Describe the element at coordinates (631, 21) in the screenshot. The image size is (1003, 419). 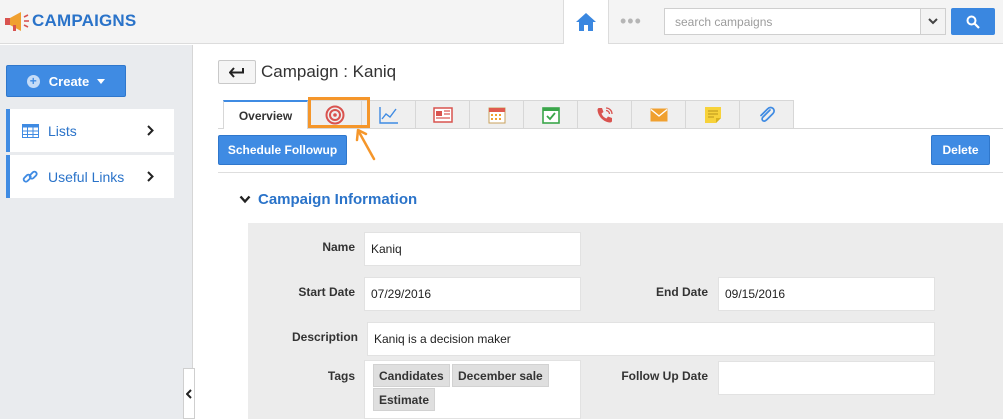
I see `more-dots-icon: •••` at that location.